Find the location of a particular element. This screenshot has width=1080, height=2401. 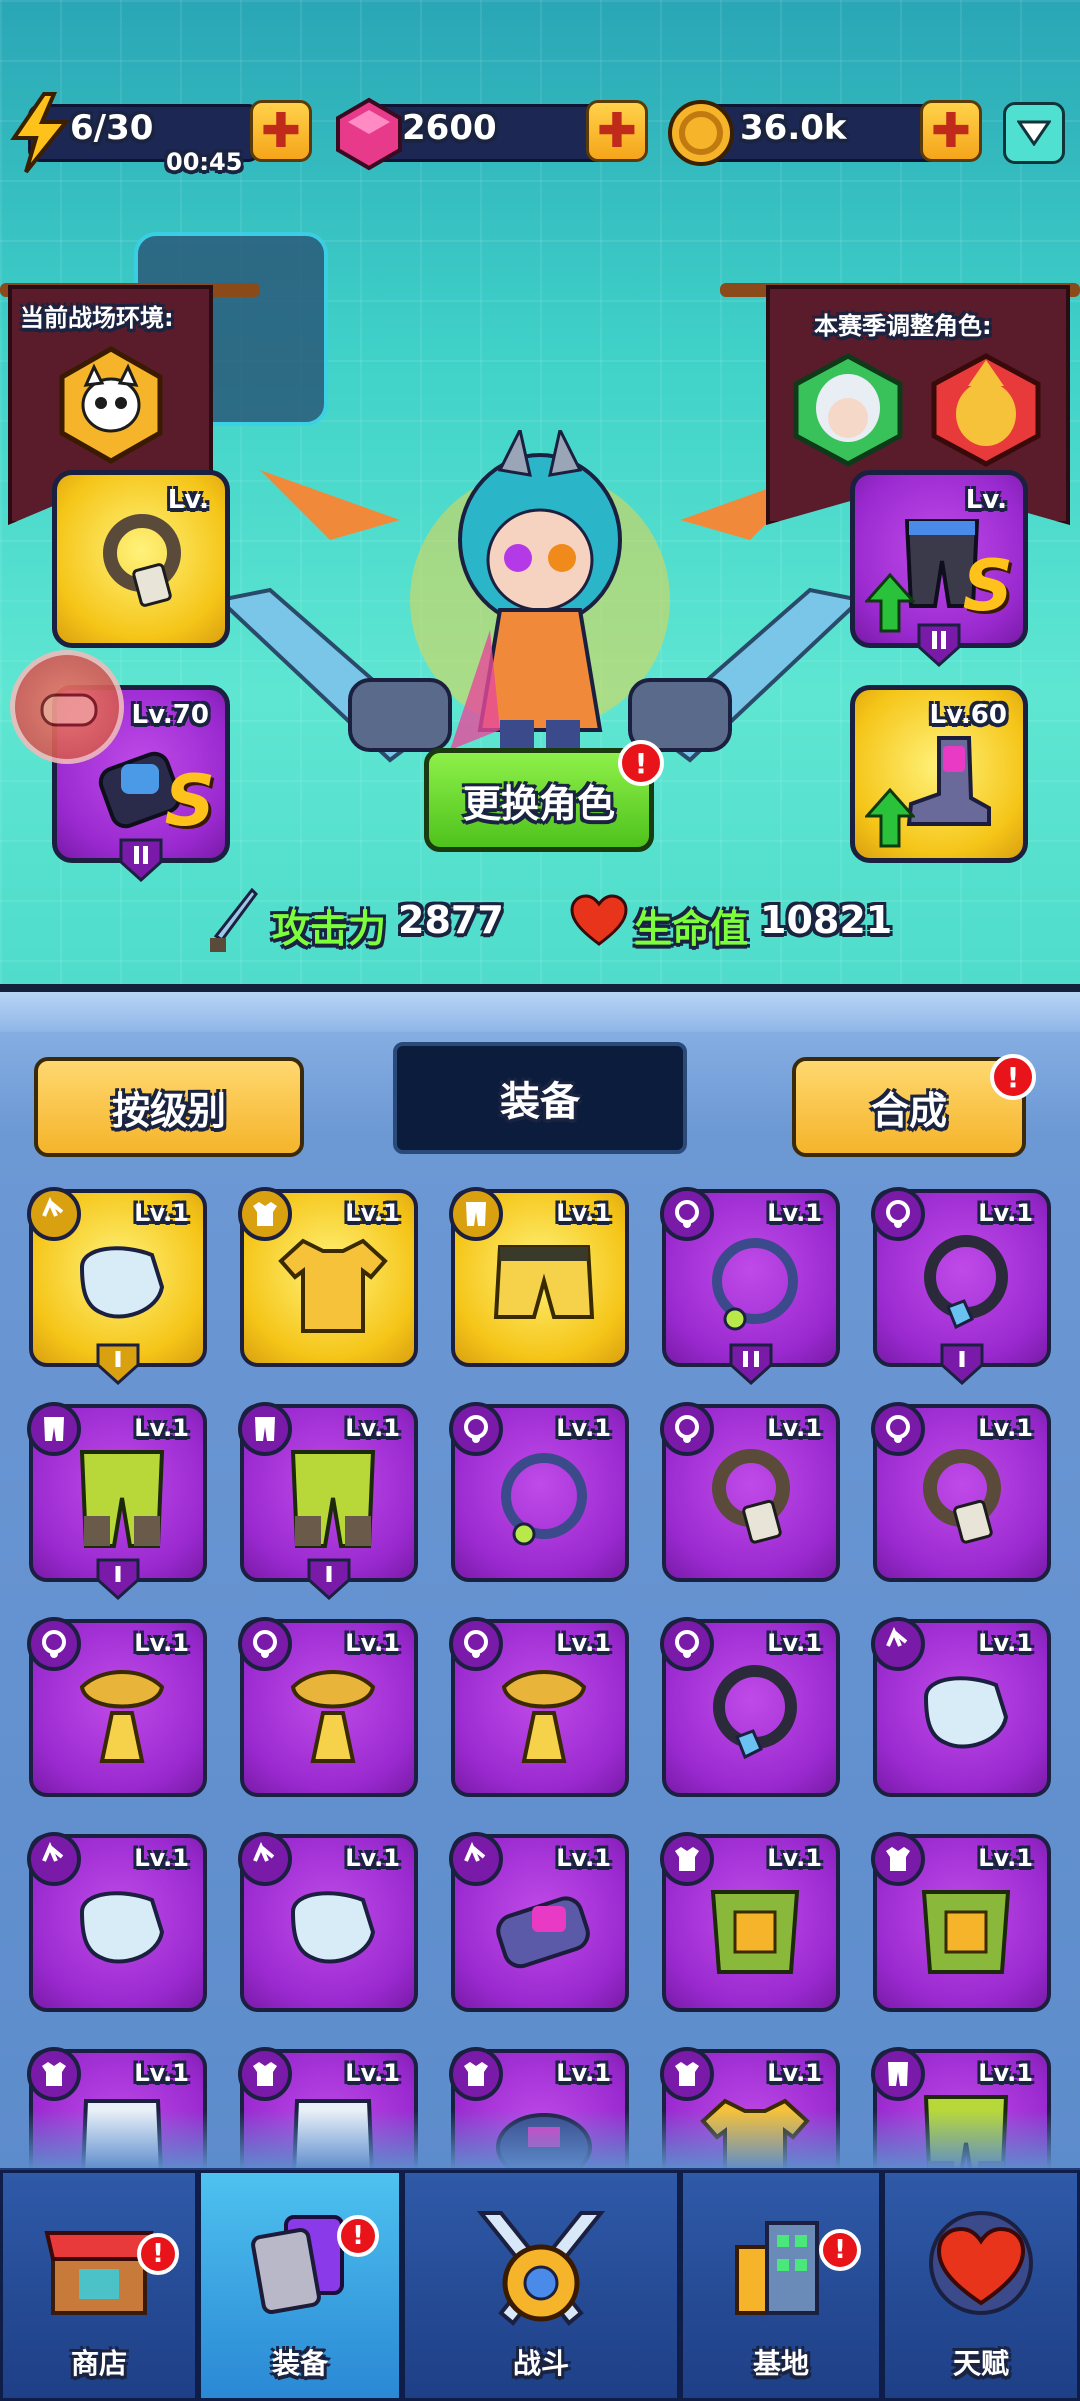

add-energy-button: ✚ is located at coordinates (281, 131).